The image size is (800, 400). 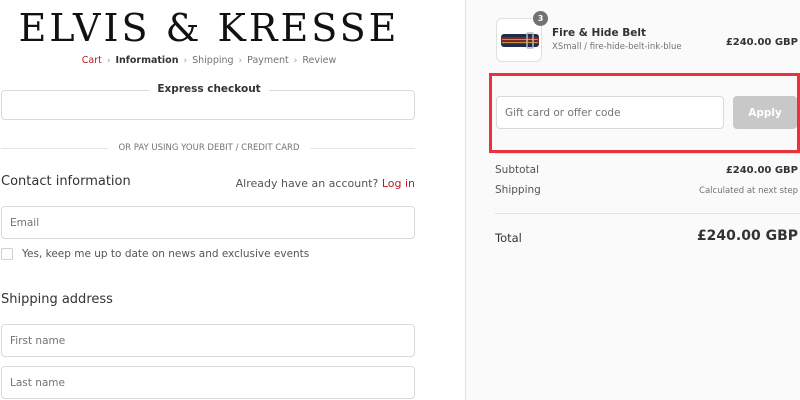 I want to click on gift-card-field, so click(x=610, y=112).